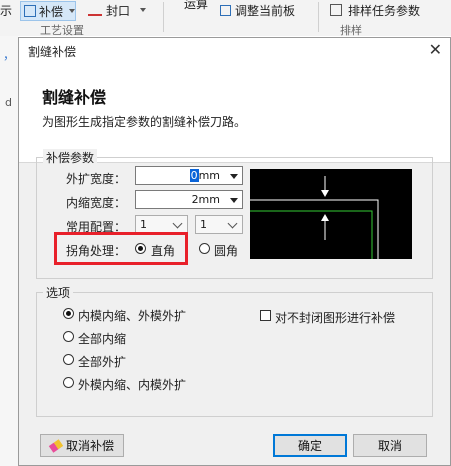 The height and width of the screenshot is (466, 451). What do you see at coordinates (209, 175) in the screenshot?
I see `outer-width-unit: mm` at bounding box center [209, 175].